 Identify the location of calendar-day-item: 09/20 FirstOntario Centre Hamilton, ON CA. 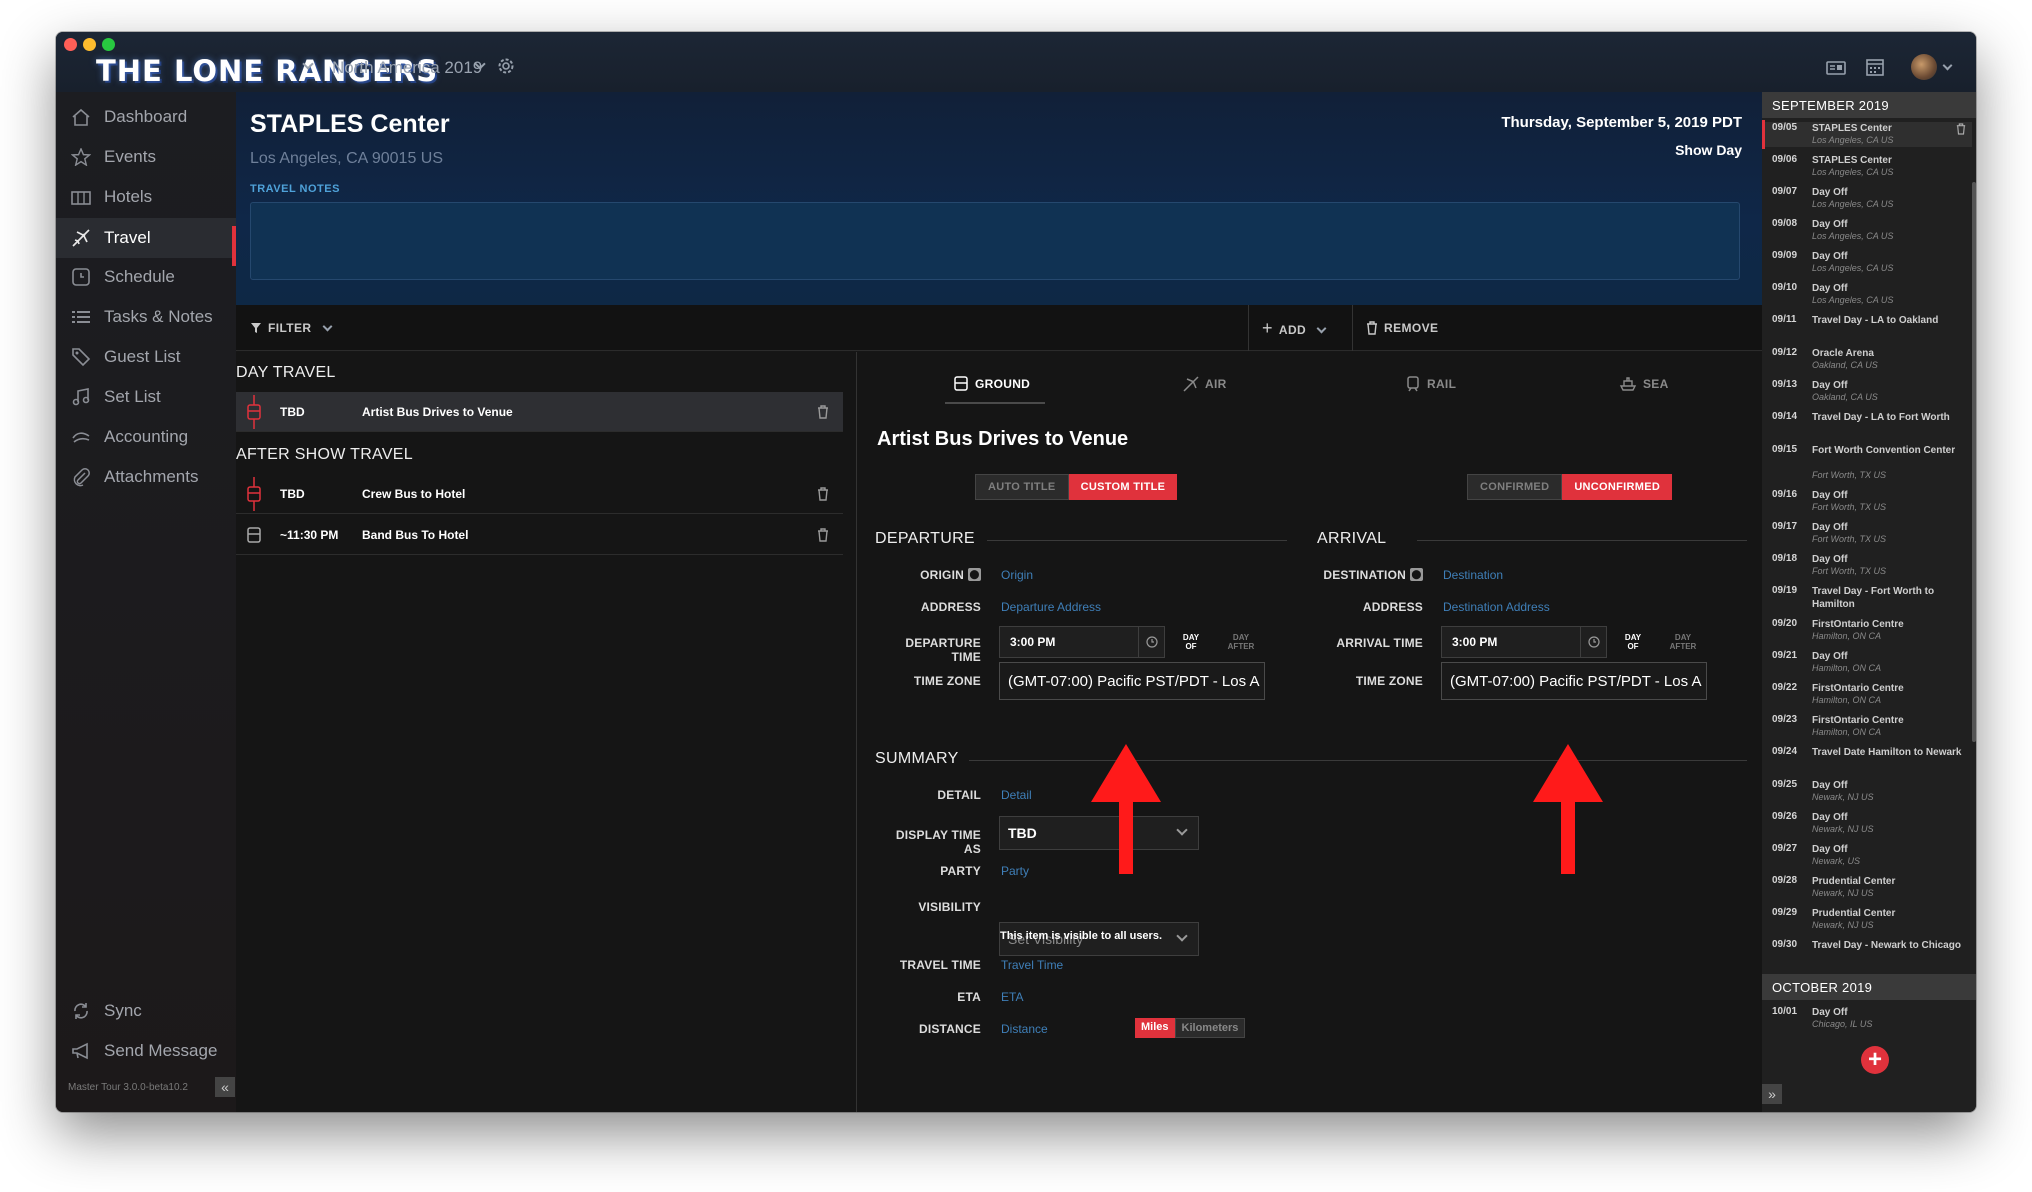
(1867, 630).